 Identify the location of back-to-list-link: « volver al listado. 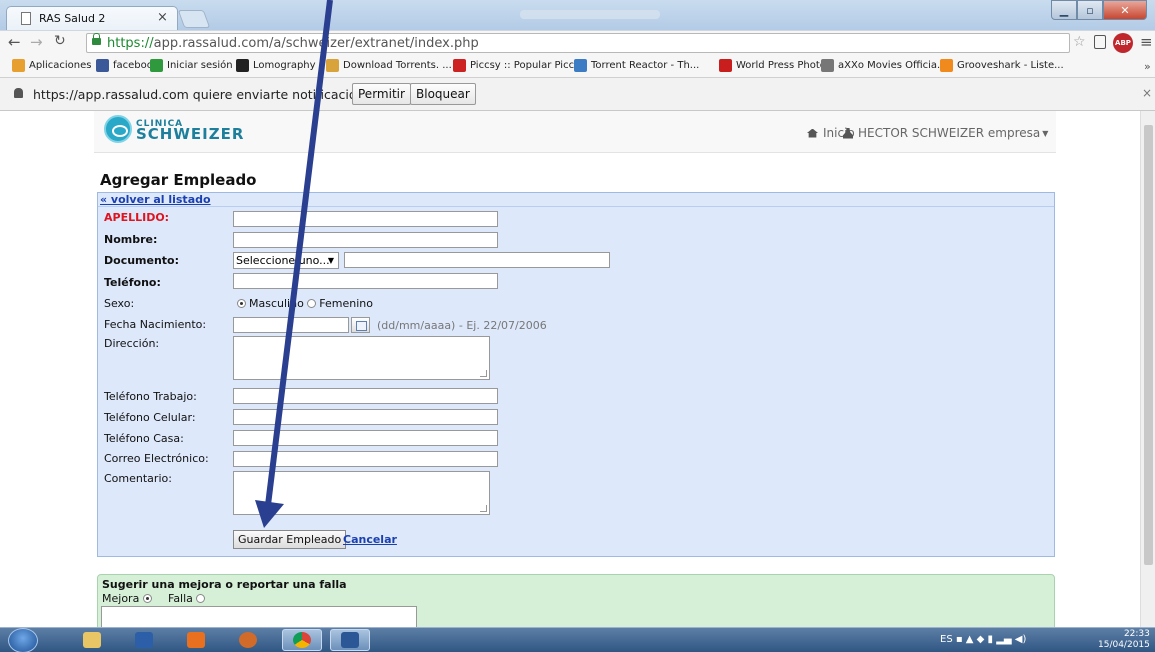
(155, 199).